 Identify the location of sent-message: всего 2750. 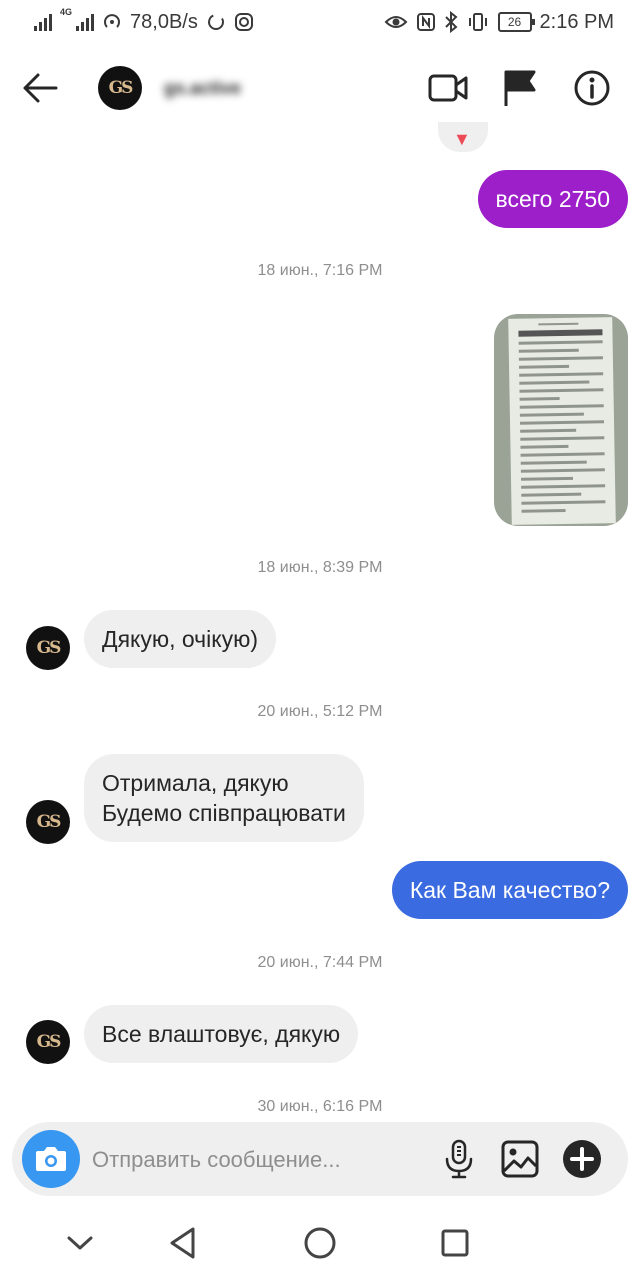
(552, 199).